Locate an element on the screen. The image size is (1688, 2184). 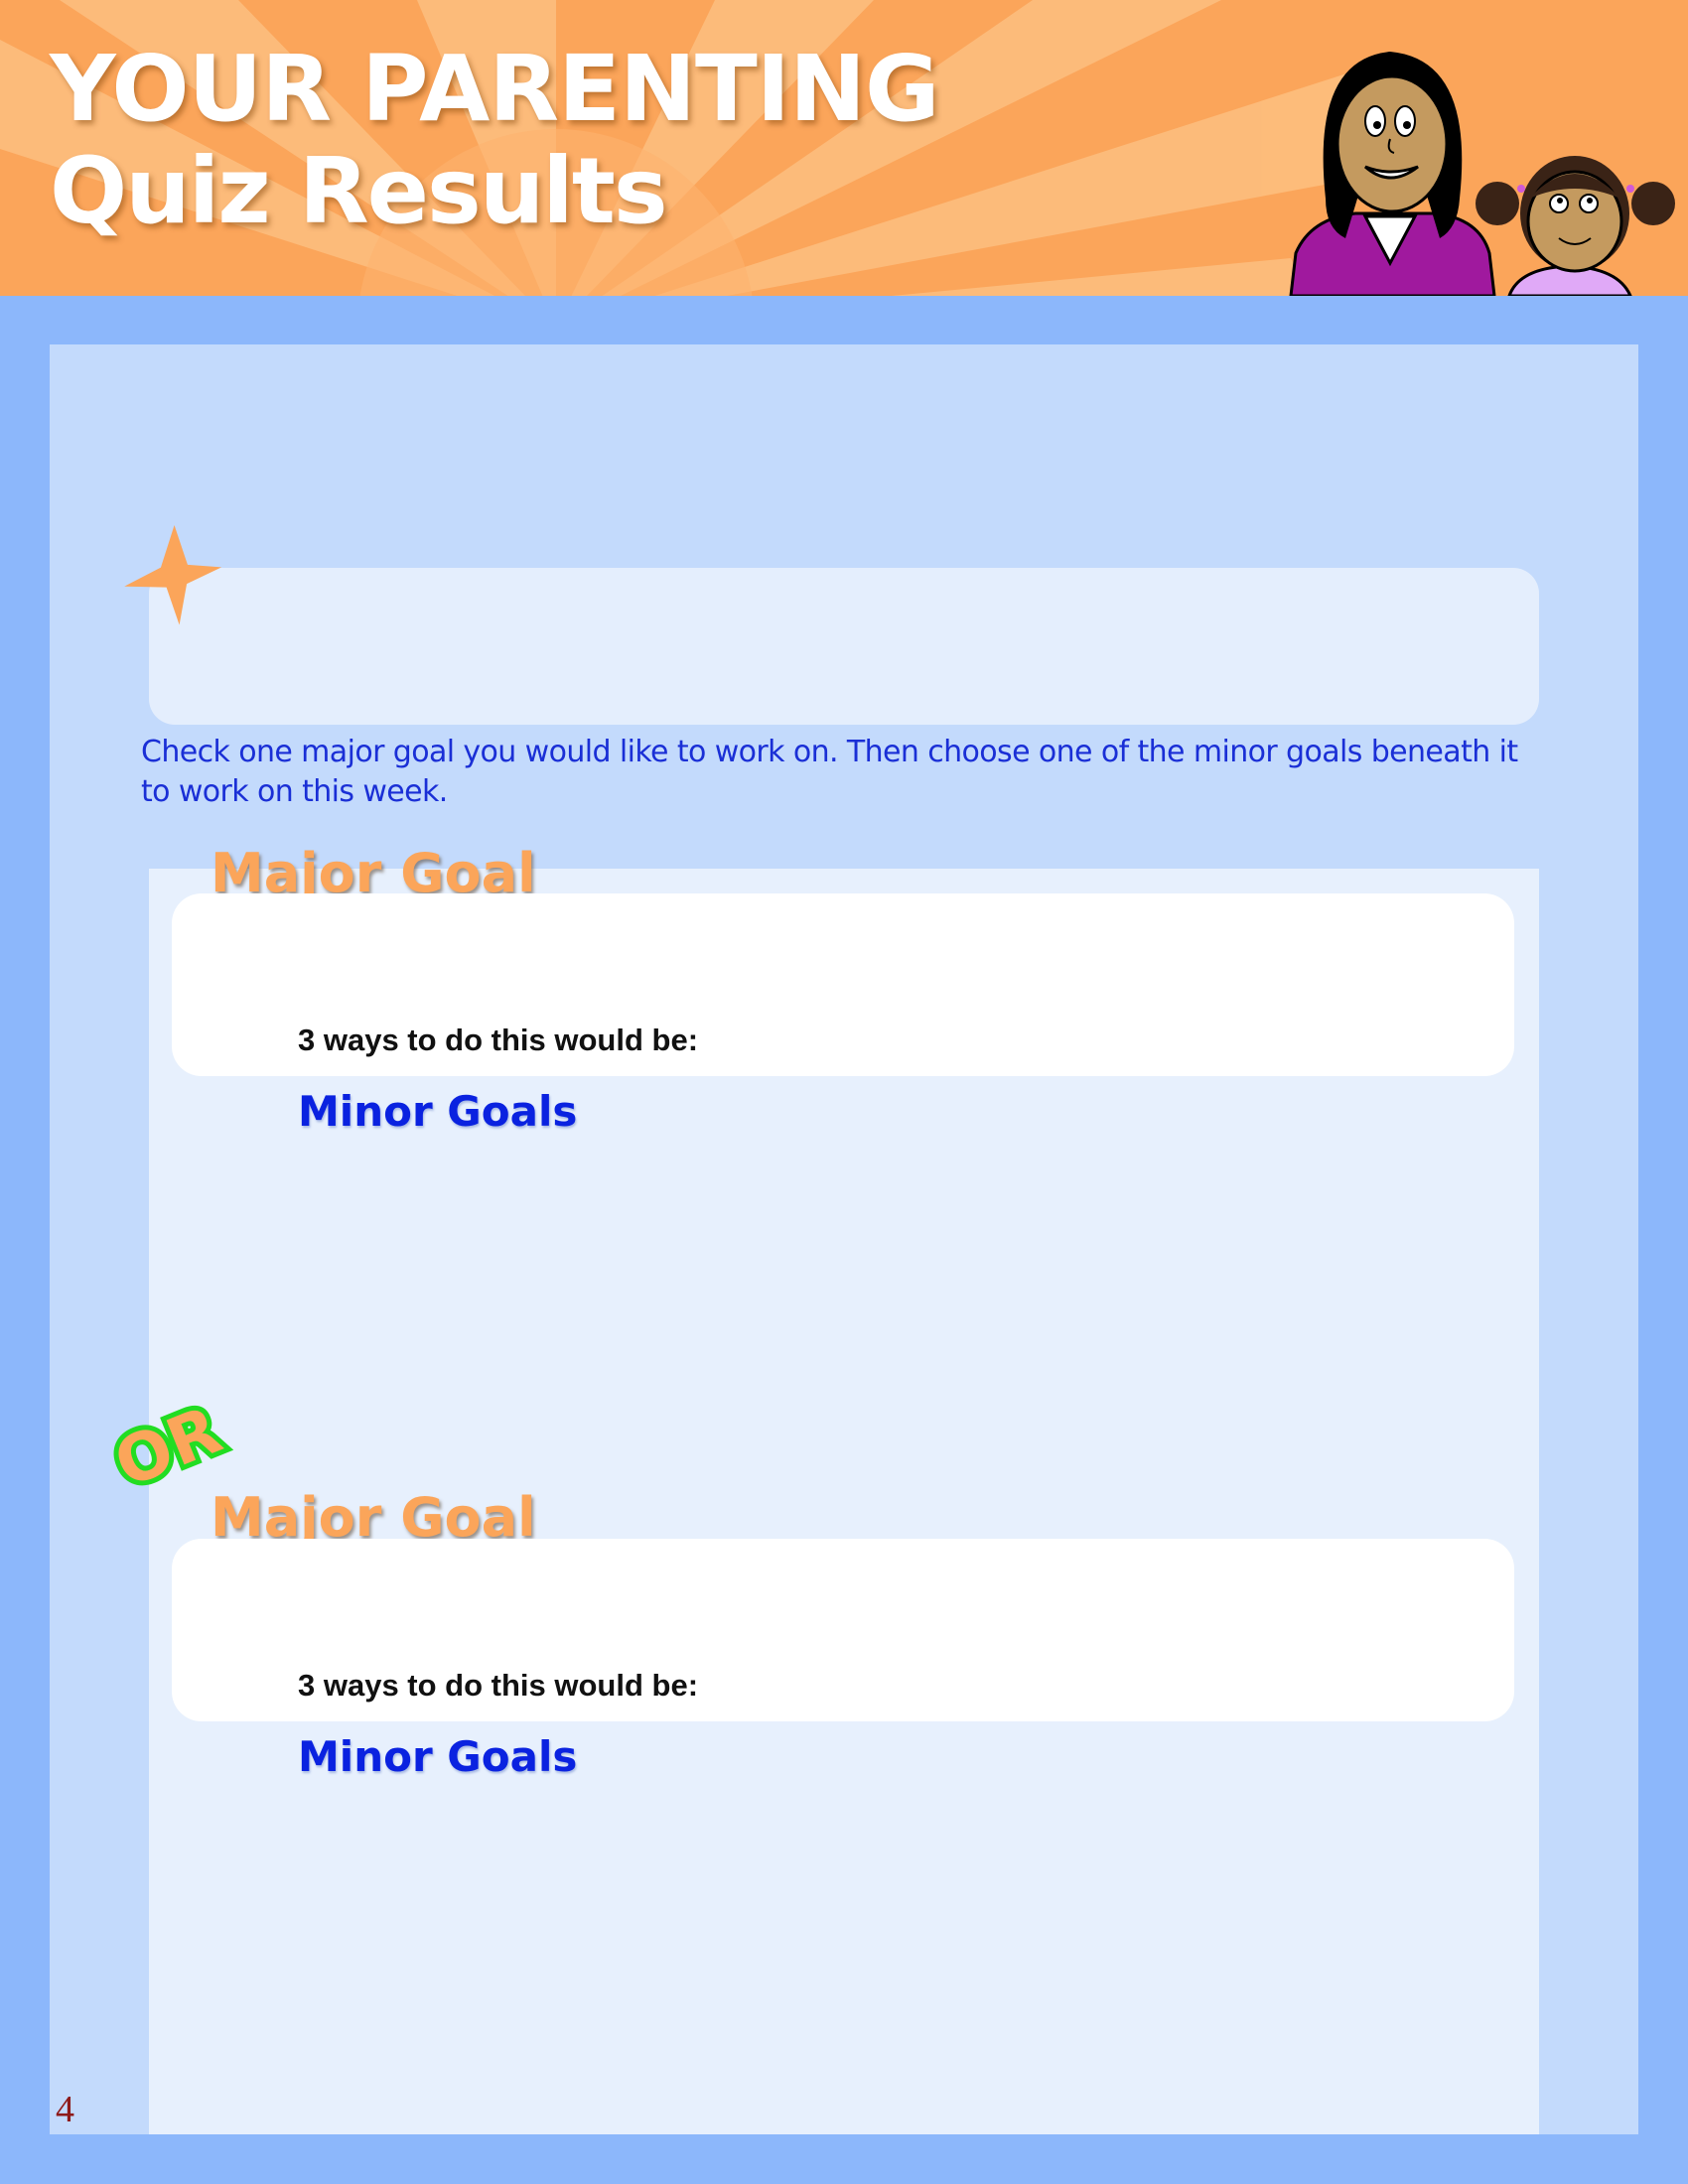
or-badge: OR is located at coordinates (167, 1444).